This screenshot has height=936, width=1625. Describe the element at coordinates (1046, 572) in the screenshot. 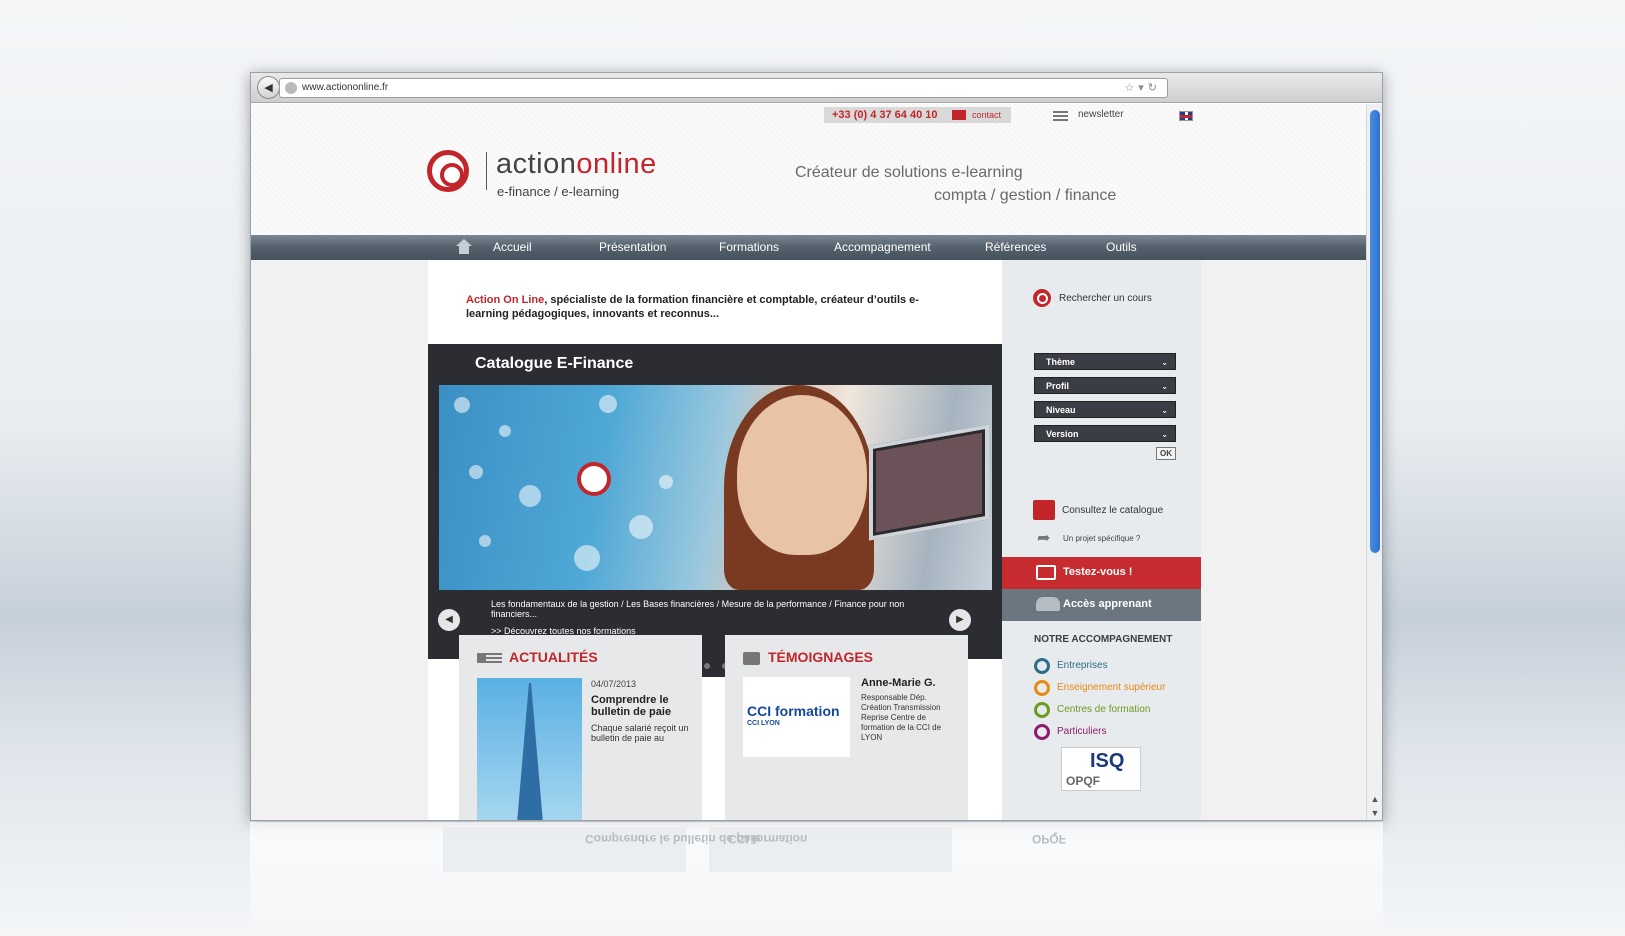

I see `monitor-icon` at that location.